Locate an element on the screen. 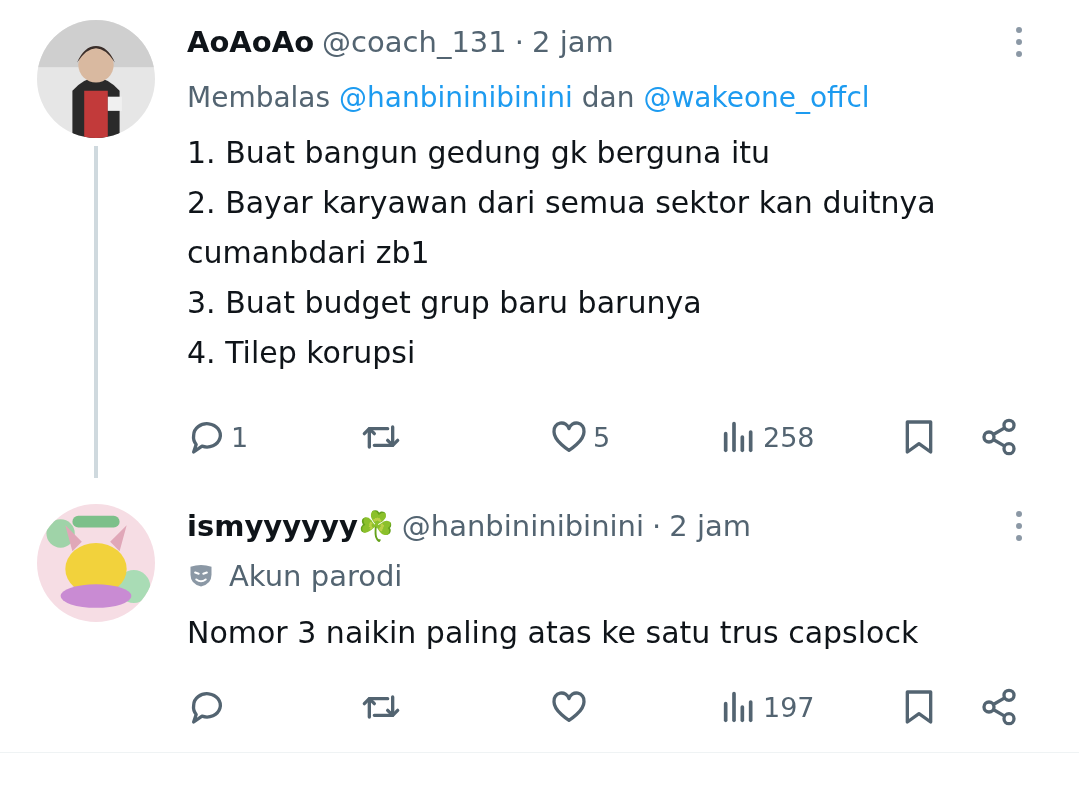 This screenshot has height=789, width=1079. display-name: AoAoAo is located at coordinates (251, 42).